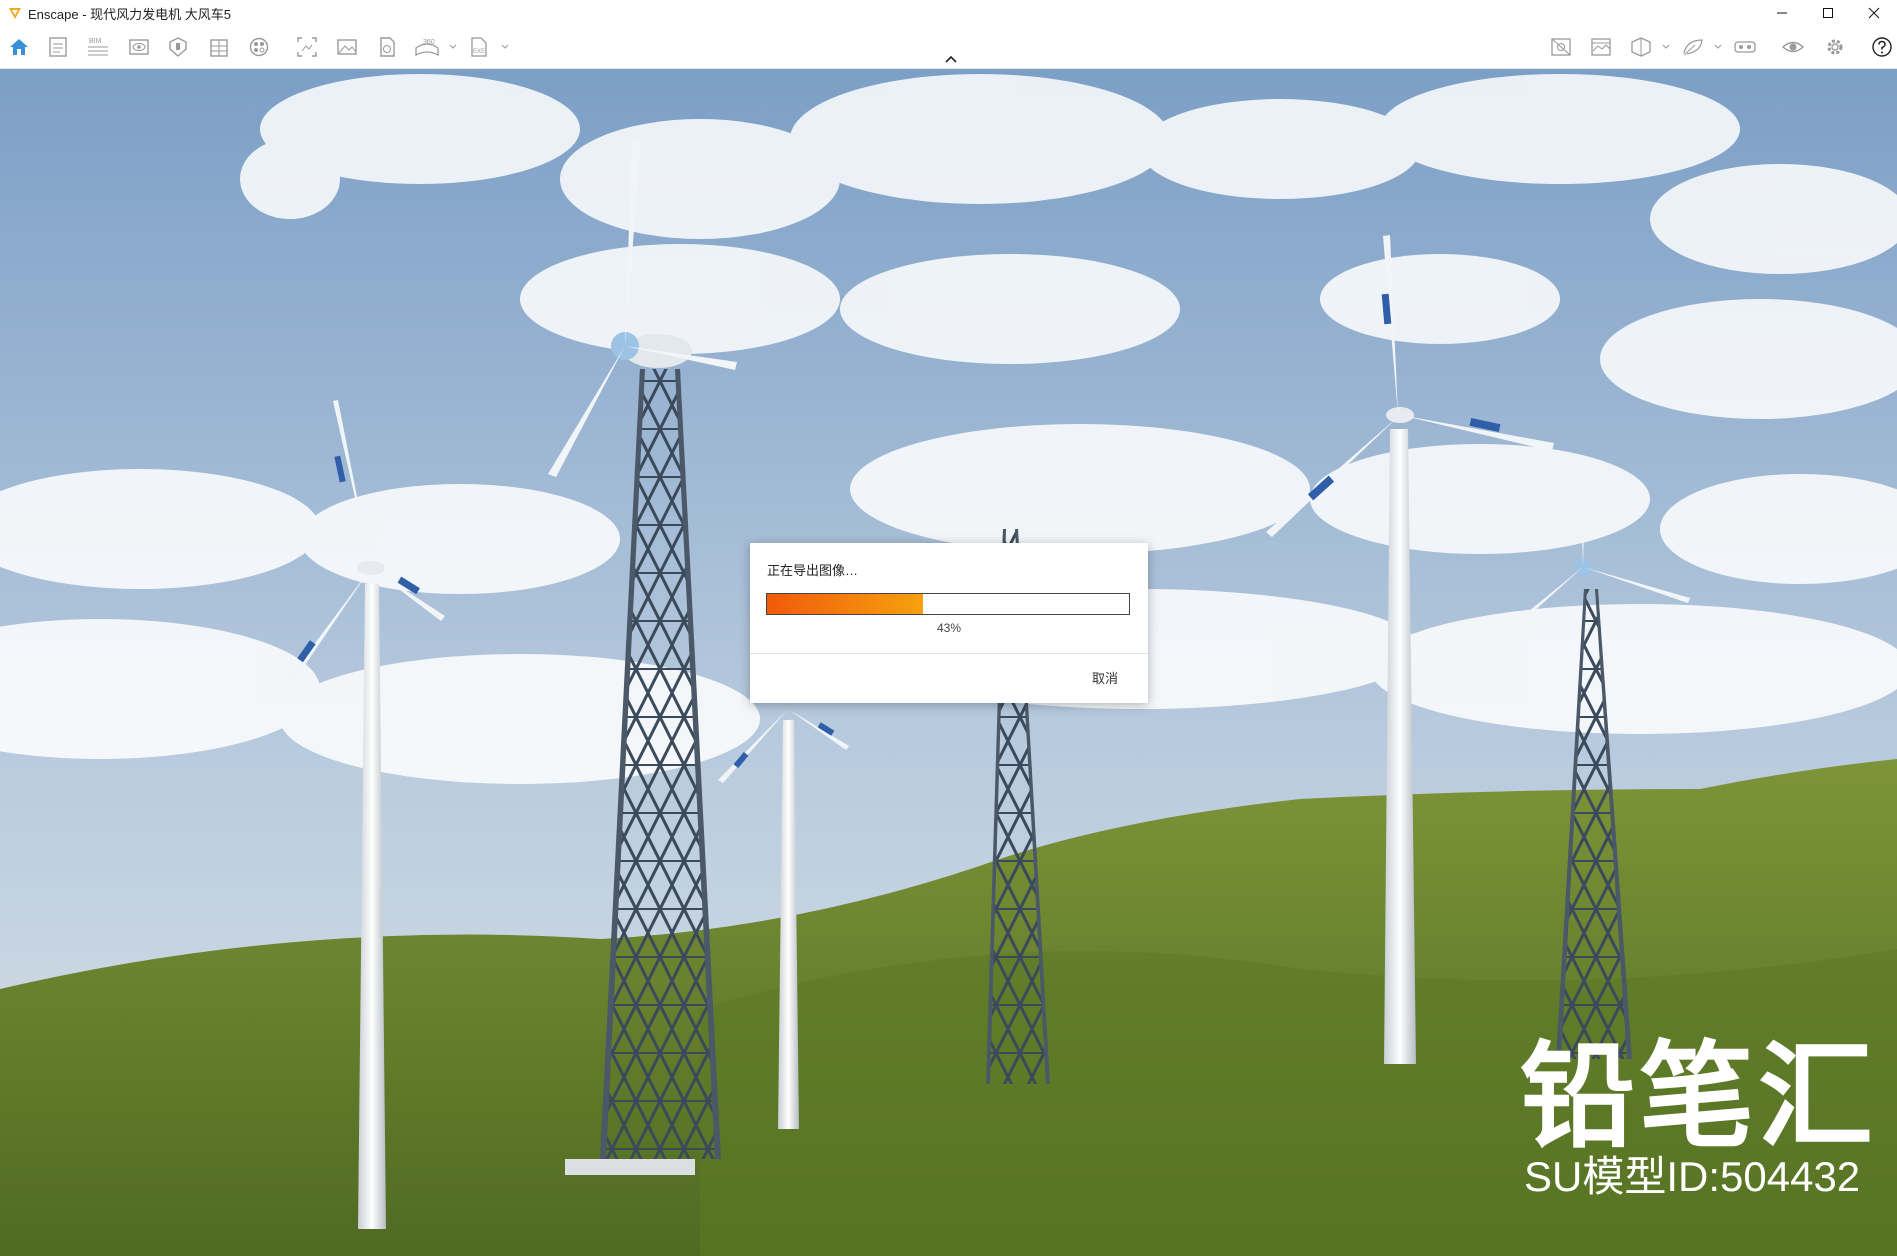 The image size is (1897, 1256). Describe the element at coordinates (387, 47) in the screenshot. I see `batch-render-icon` at that location.